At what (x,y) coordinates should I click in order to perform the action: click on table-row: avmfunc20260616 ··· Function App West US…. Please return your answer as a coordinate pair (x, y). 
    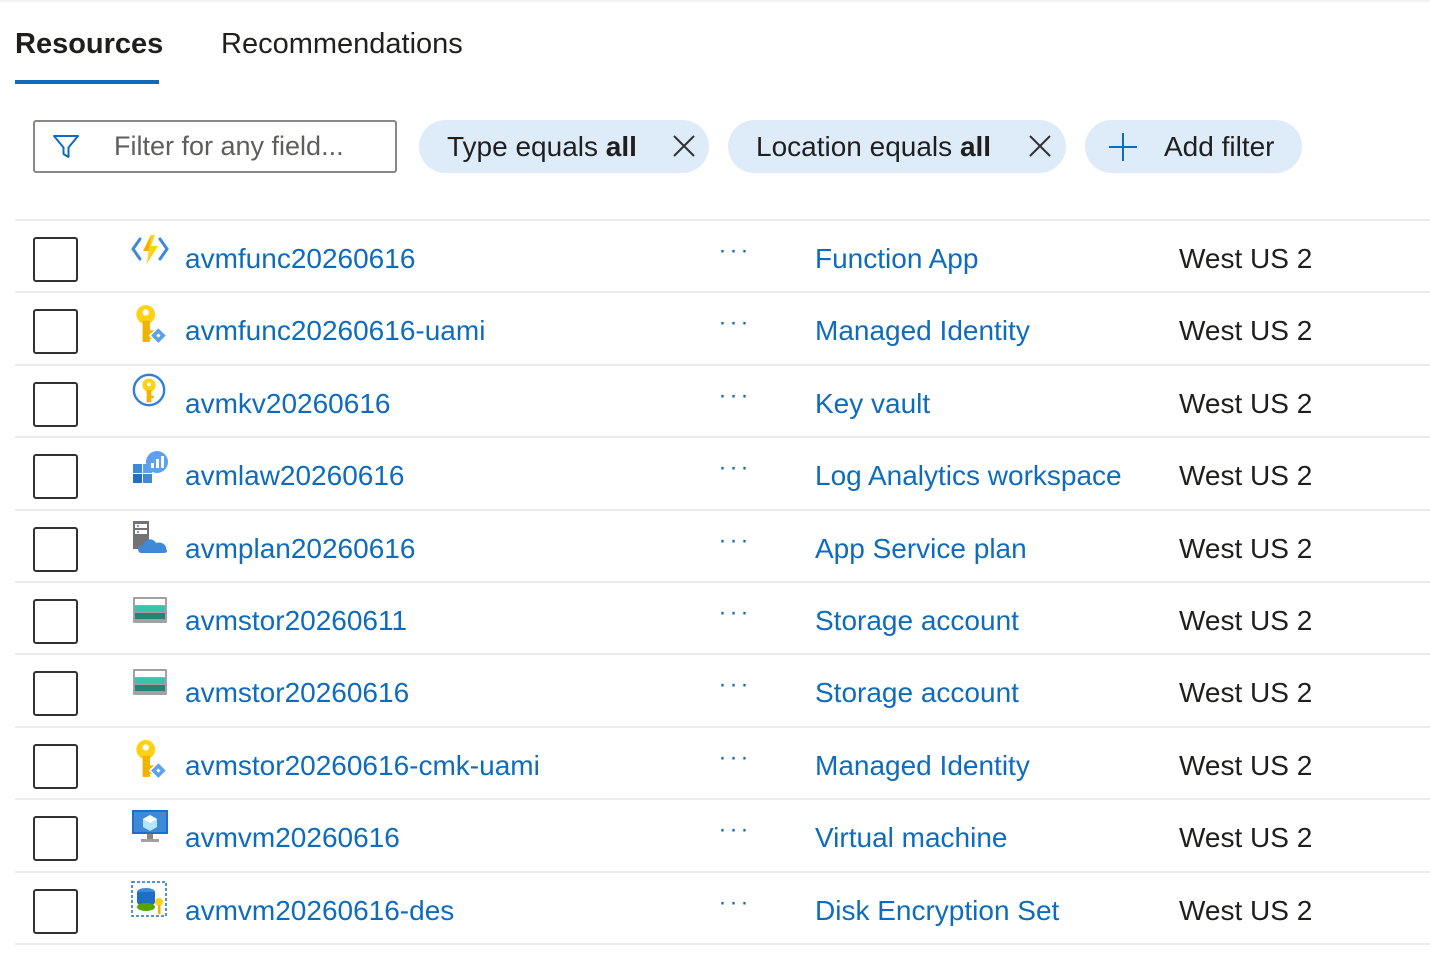
    Looking at the image, I should click on (722, 257).